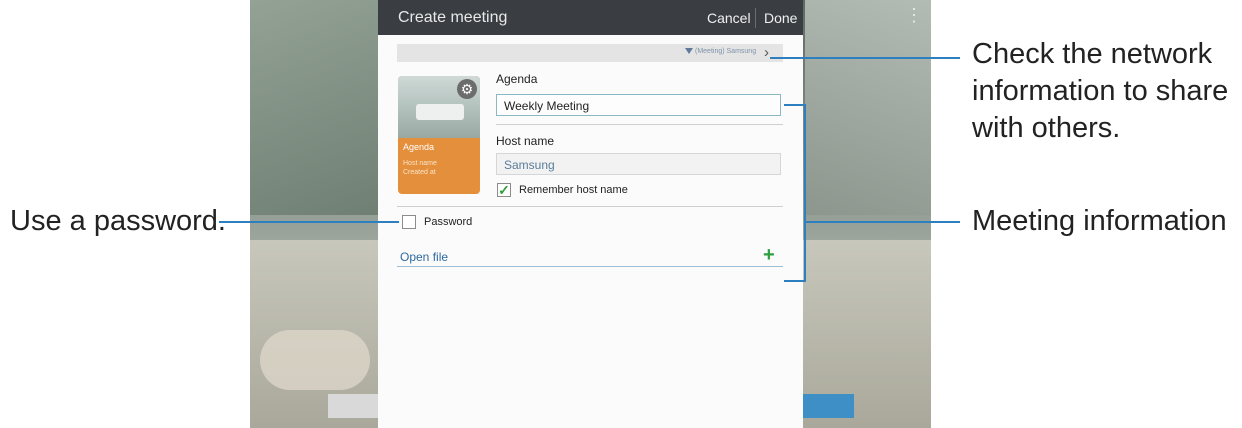  Describe the element at coordinates (315, 107) in the screenshot. I see `background-window-left` at that location.